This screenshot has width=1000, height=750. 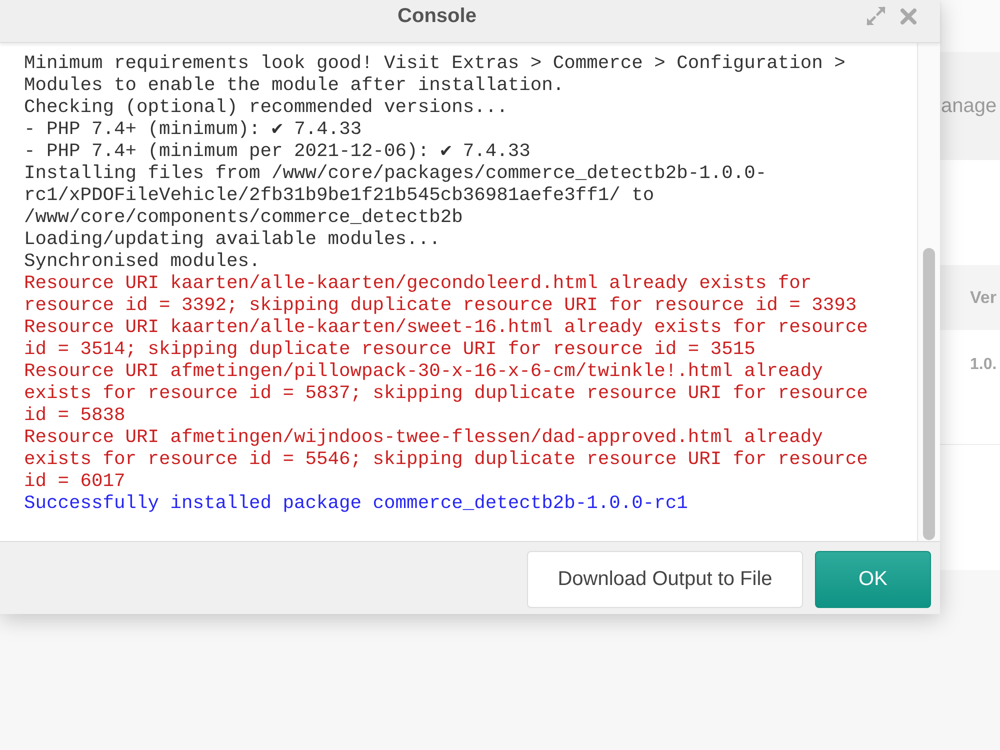 I want to click on dialog-title: Console, so click(x=437, y=16).